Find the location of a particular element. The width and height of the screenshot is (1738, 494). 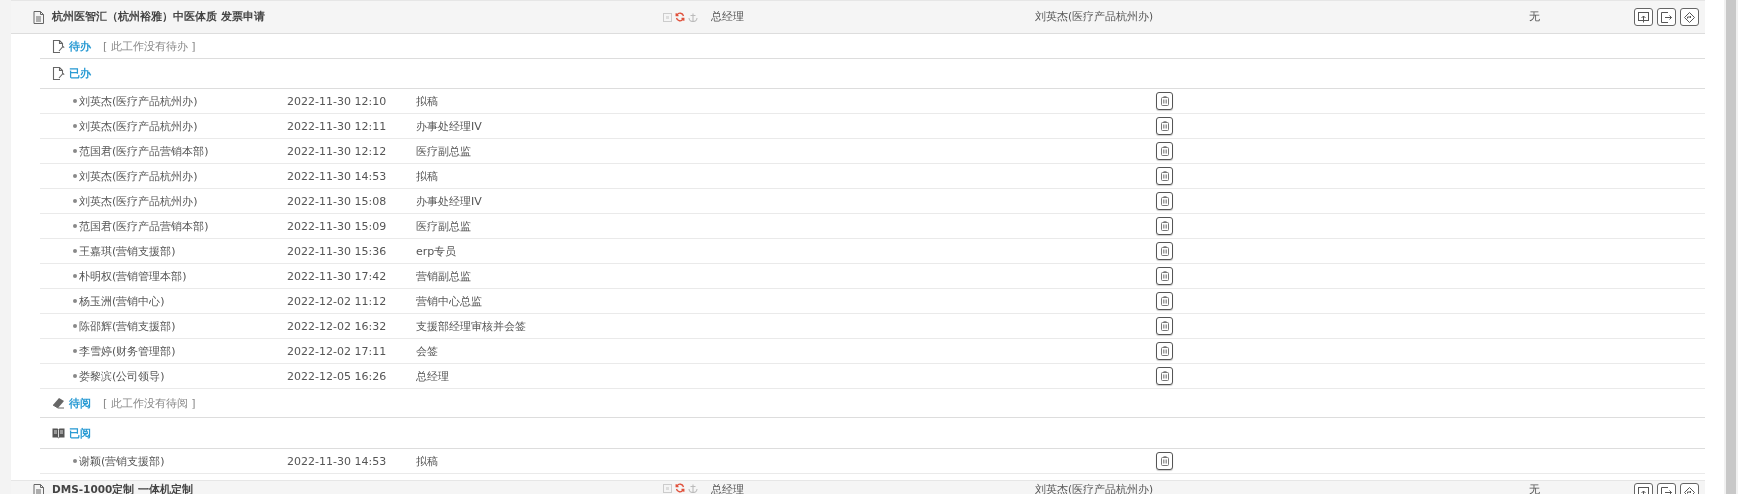

person-text: 谢颖(营销支援部) is located at coordinates (122, 461).